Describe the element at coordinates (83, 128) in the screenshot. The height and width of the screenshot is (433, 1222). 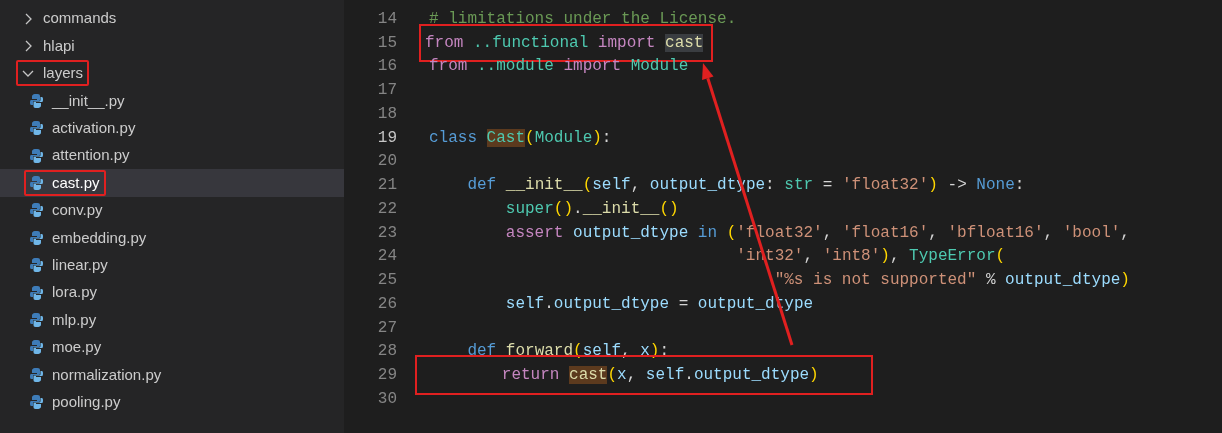
I see `file-item: activation.py` at that location.